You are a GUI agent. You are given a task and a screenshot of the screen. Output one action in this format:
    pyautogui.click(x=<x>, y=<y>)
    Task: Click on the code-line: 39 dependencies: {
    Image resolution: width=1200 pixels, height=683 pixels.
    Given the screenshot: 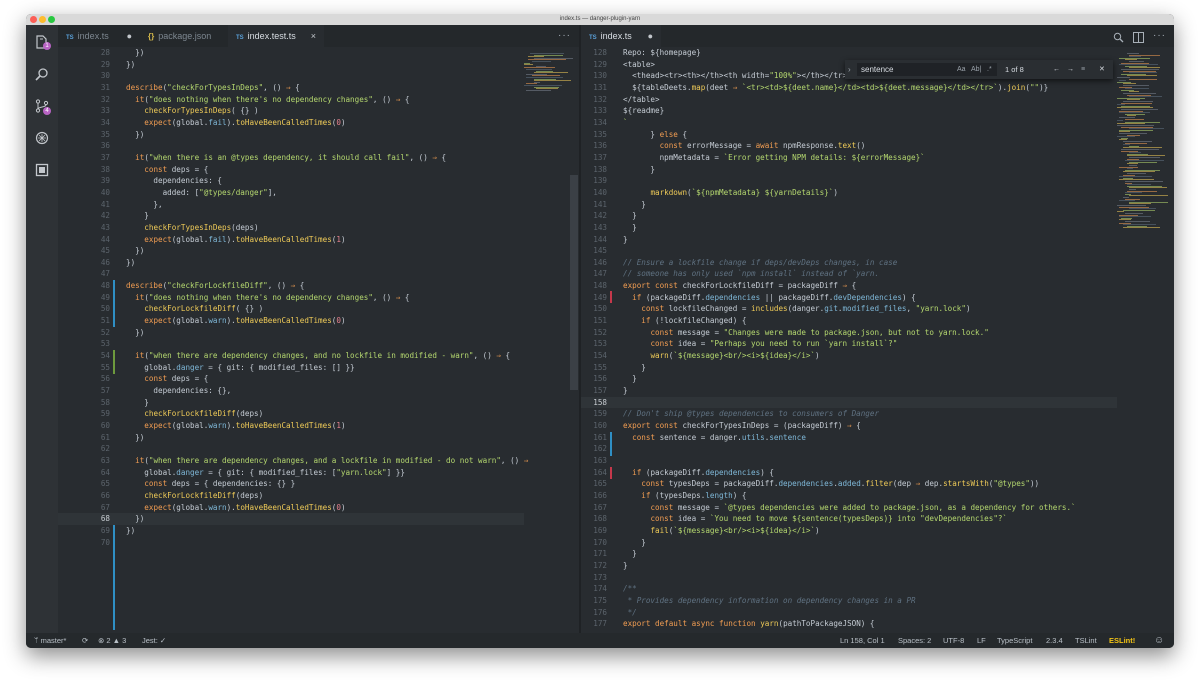 What is the action you would take?
    pyautogui.click(x=291, y=181)
    